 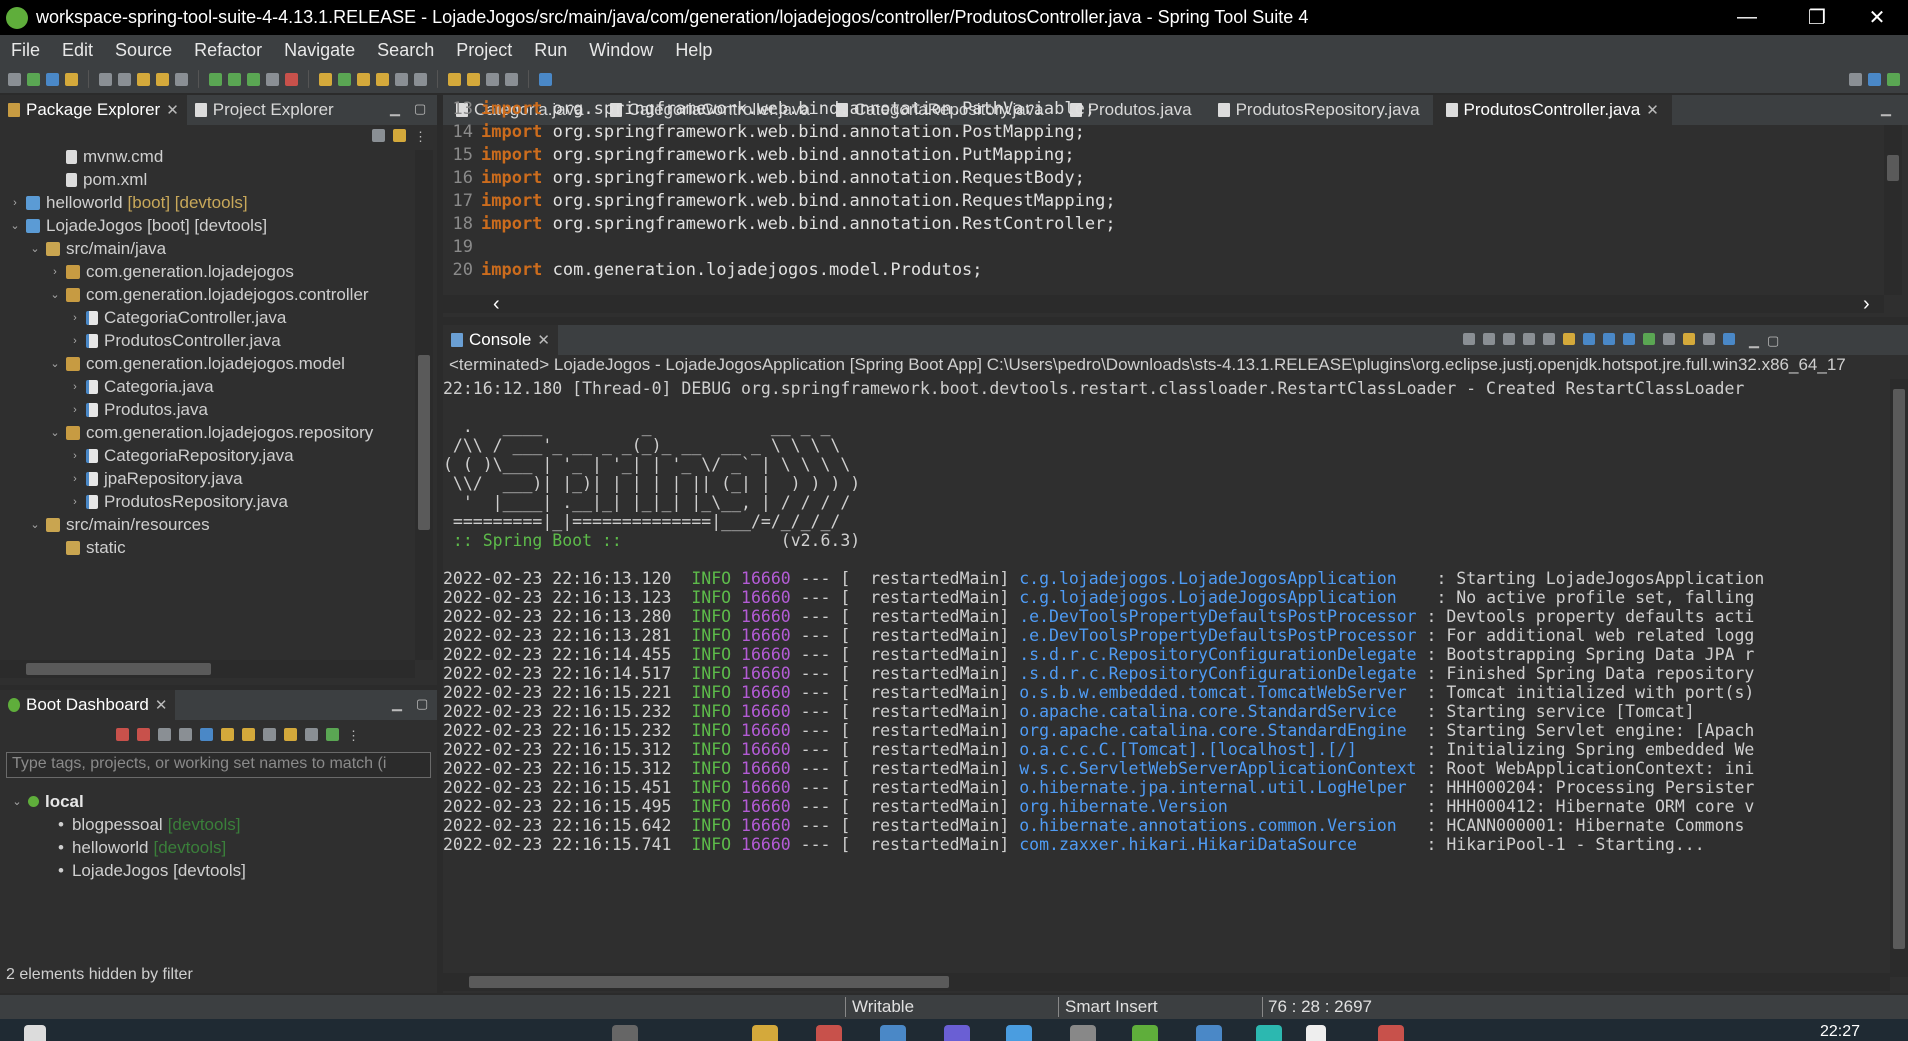 What do you see at coordinates (1893, 79) in the screenshot?
I see `spring-perspective-icon` at bounding box center [1893, 79].